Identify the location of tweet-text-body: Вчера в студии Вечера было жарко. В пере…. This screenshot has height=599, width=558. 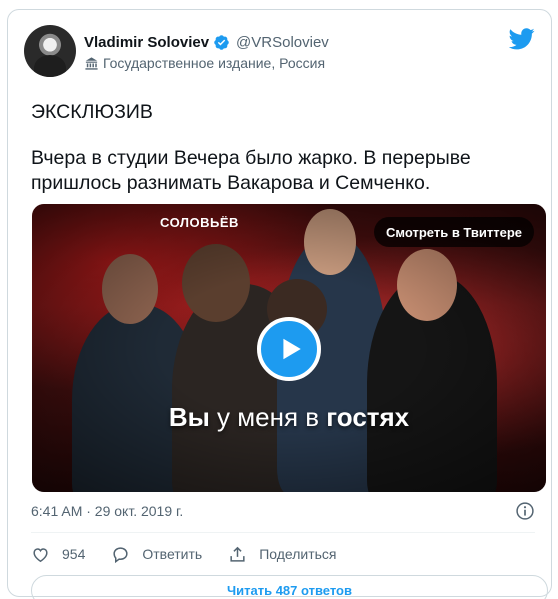
(251, 170).